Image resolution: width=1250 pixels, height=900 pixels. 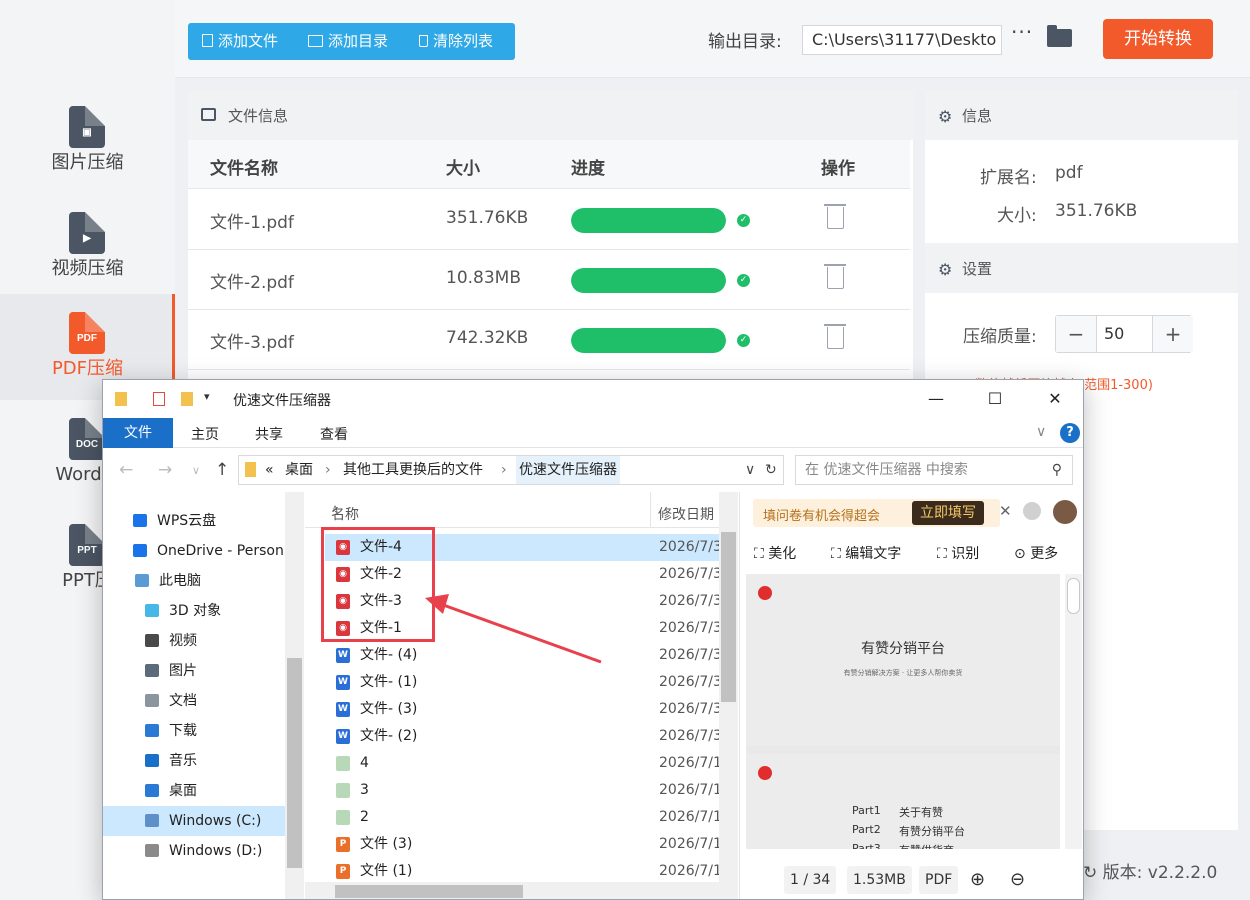 I want to click on ad-fill-button: 立即填写, so click(x=948, y=513).